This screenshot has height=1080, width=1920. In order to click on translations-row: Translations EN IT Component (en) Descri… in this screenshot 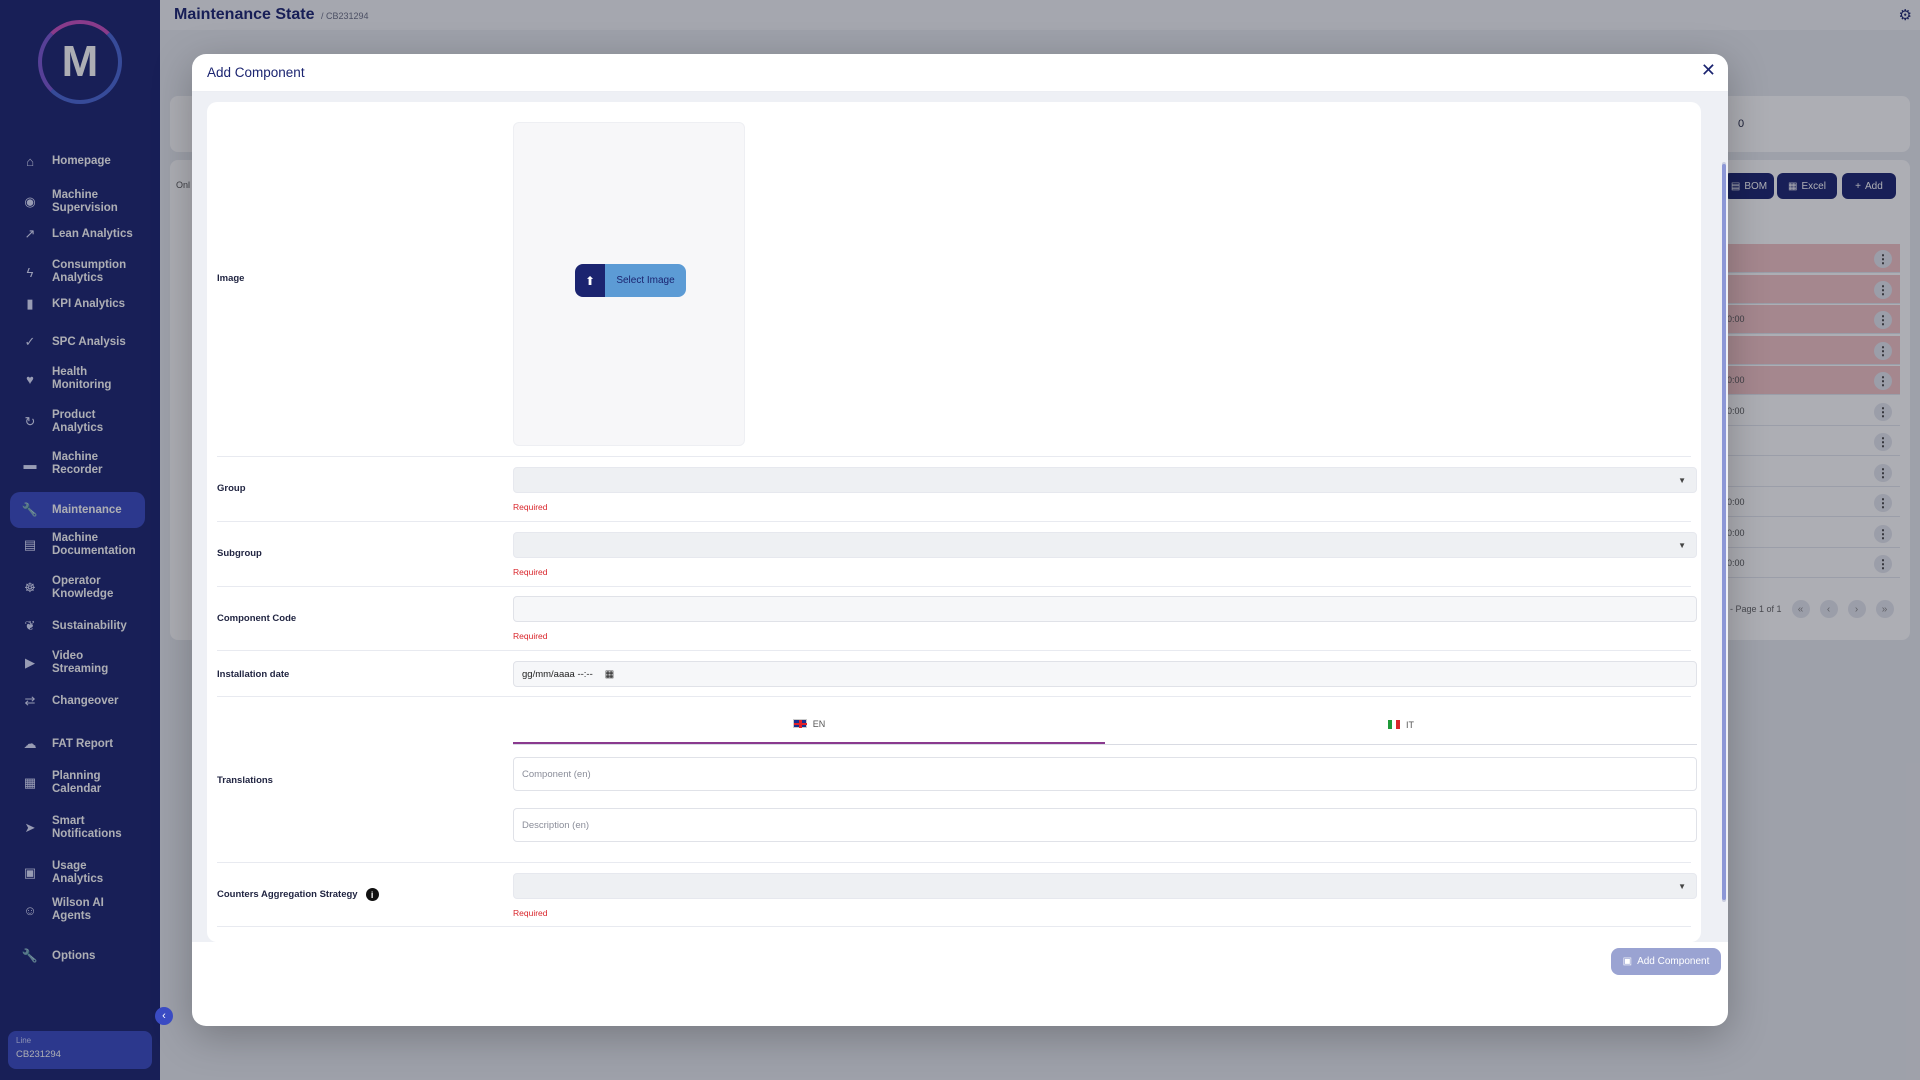, I will do `click(957, 780)`.